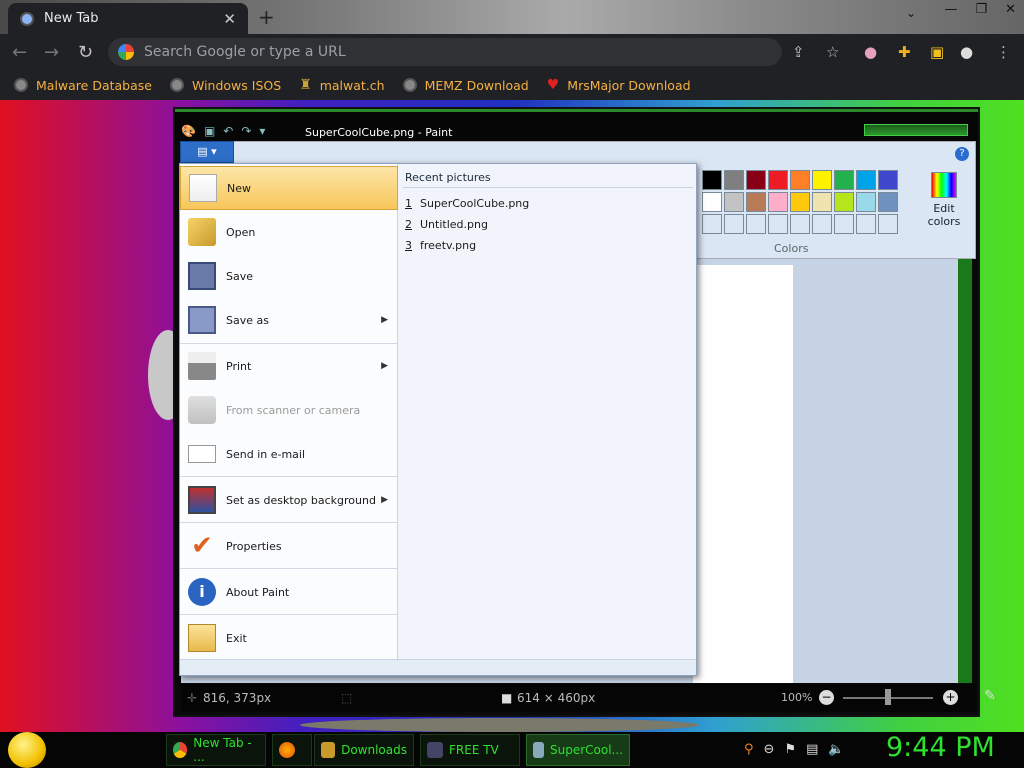  What do you see at coordinates (940, 747) in the screenshot?
I see `taskbar-clock: 9:44 PM` at bounding box center [940, 747].